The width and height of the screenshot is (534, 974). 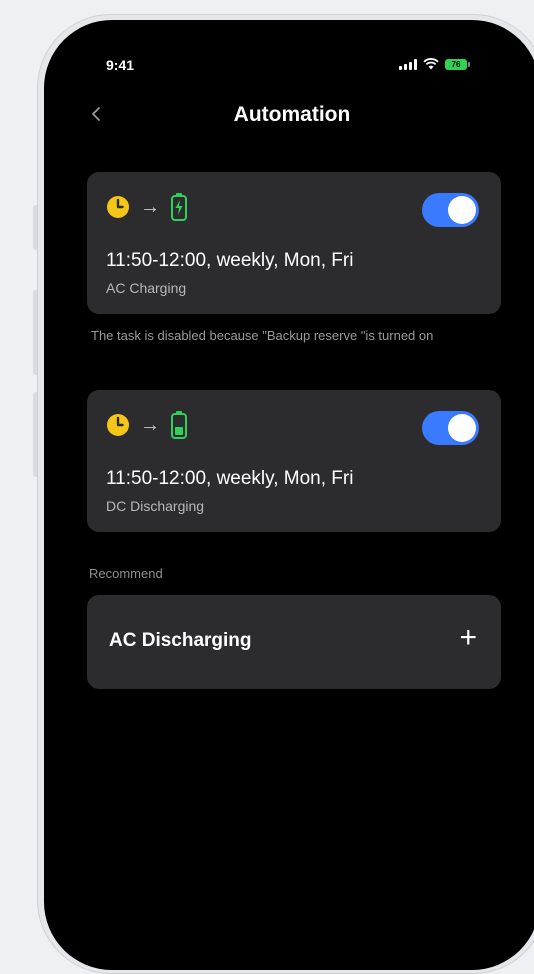 What do you see at coordinates (468, 638) in the screenshot?
I see `plus-icon: +` at bounding box center [468, 638].